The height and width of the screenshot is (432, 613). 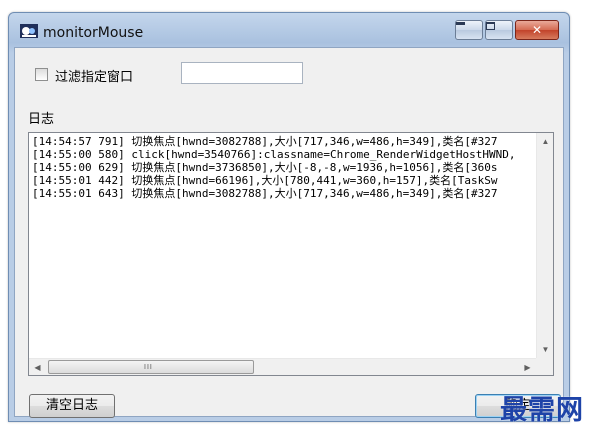 I want to click on horizontal-scrollbar: ◀ III ▶, so click(x=282, y=366).